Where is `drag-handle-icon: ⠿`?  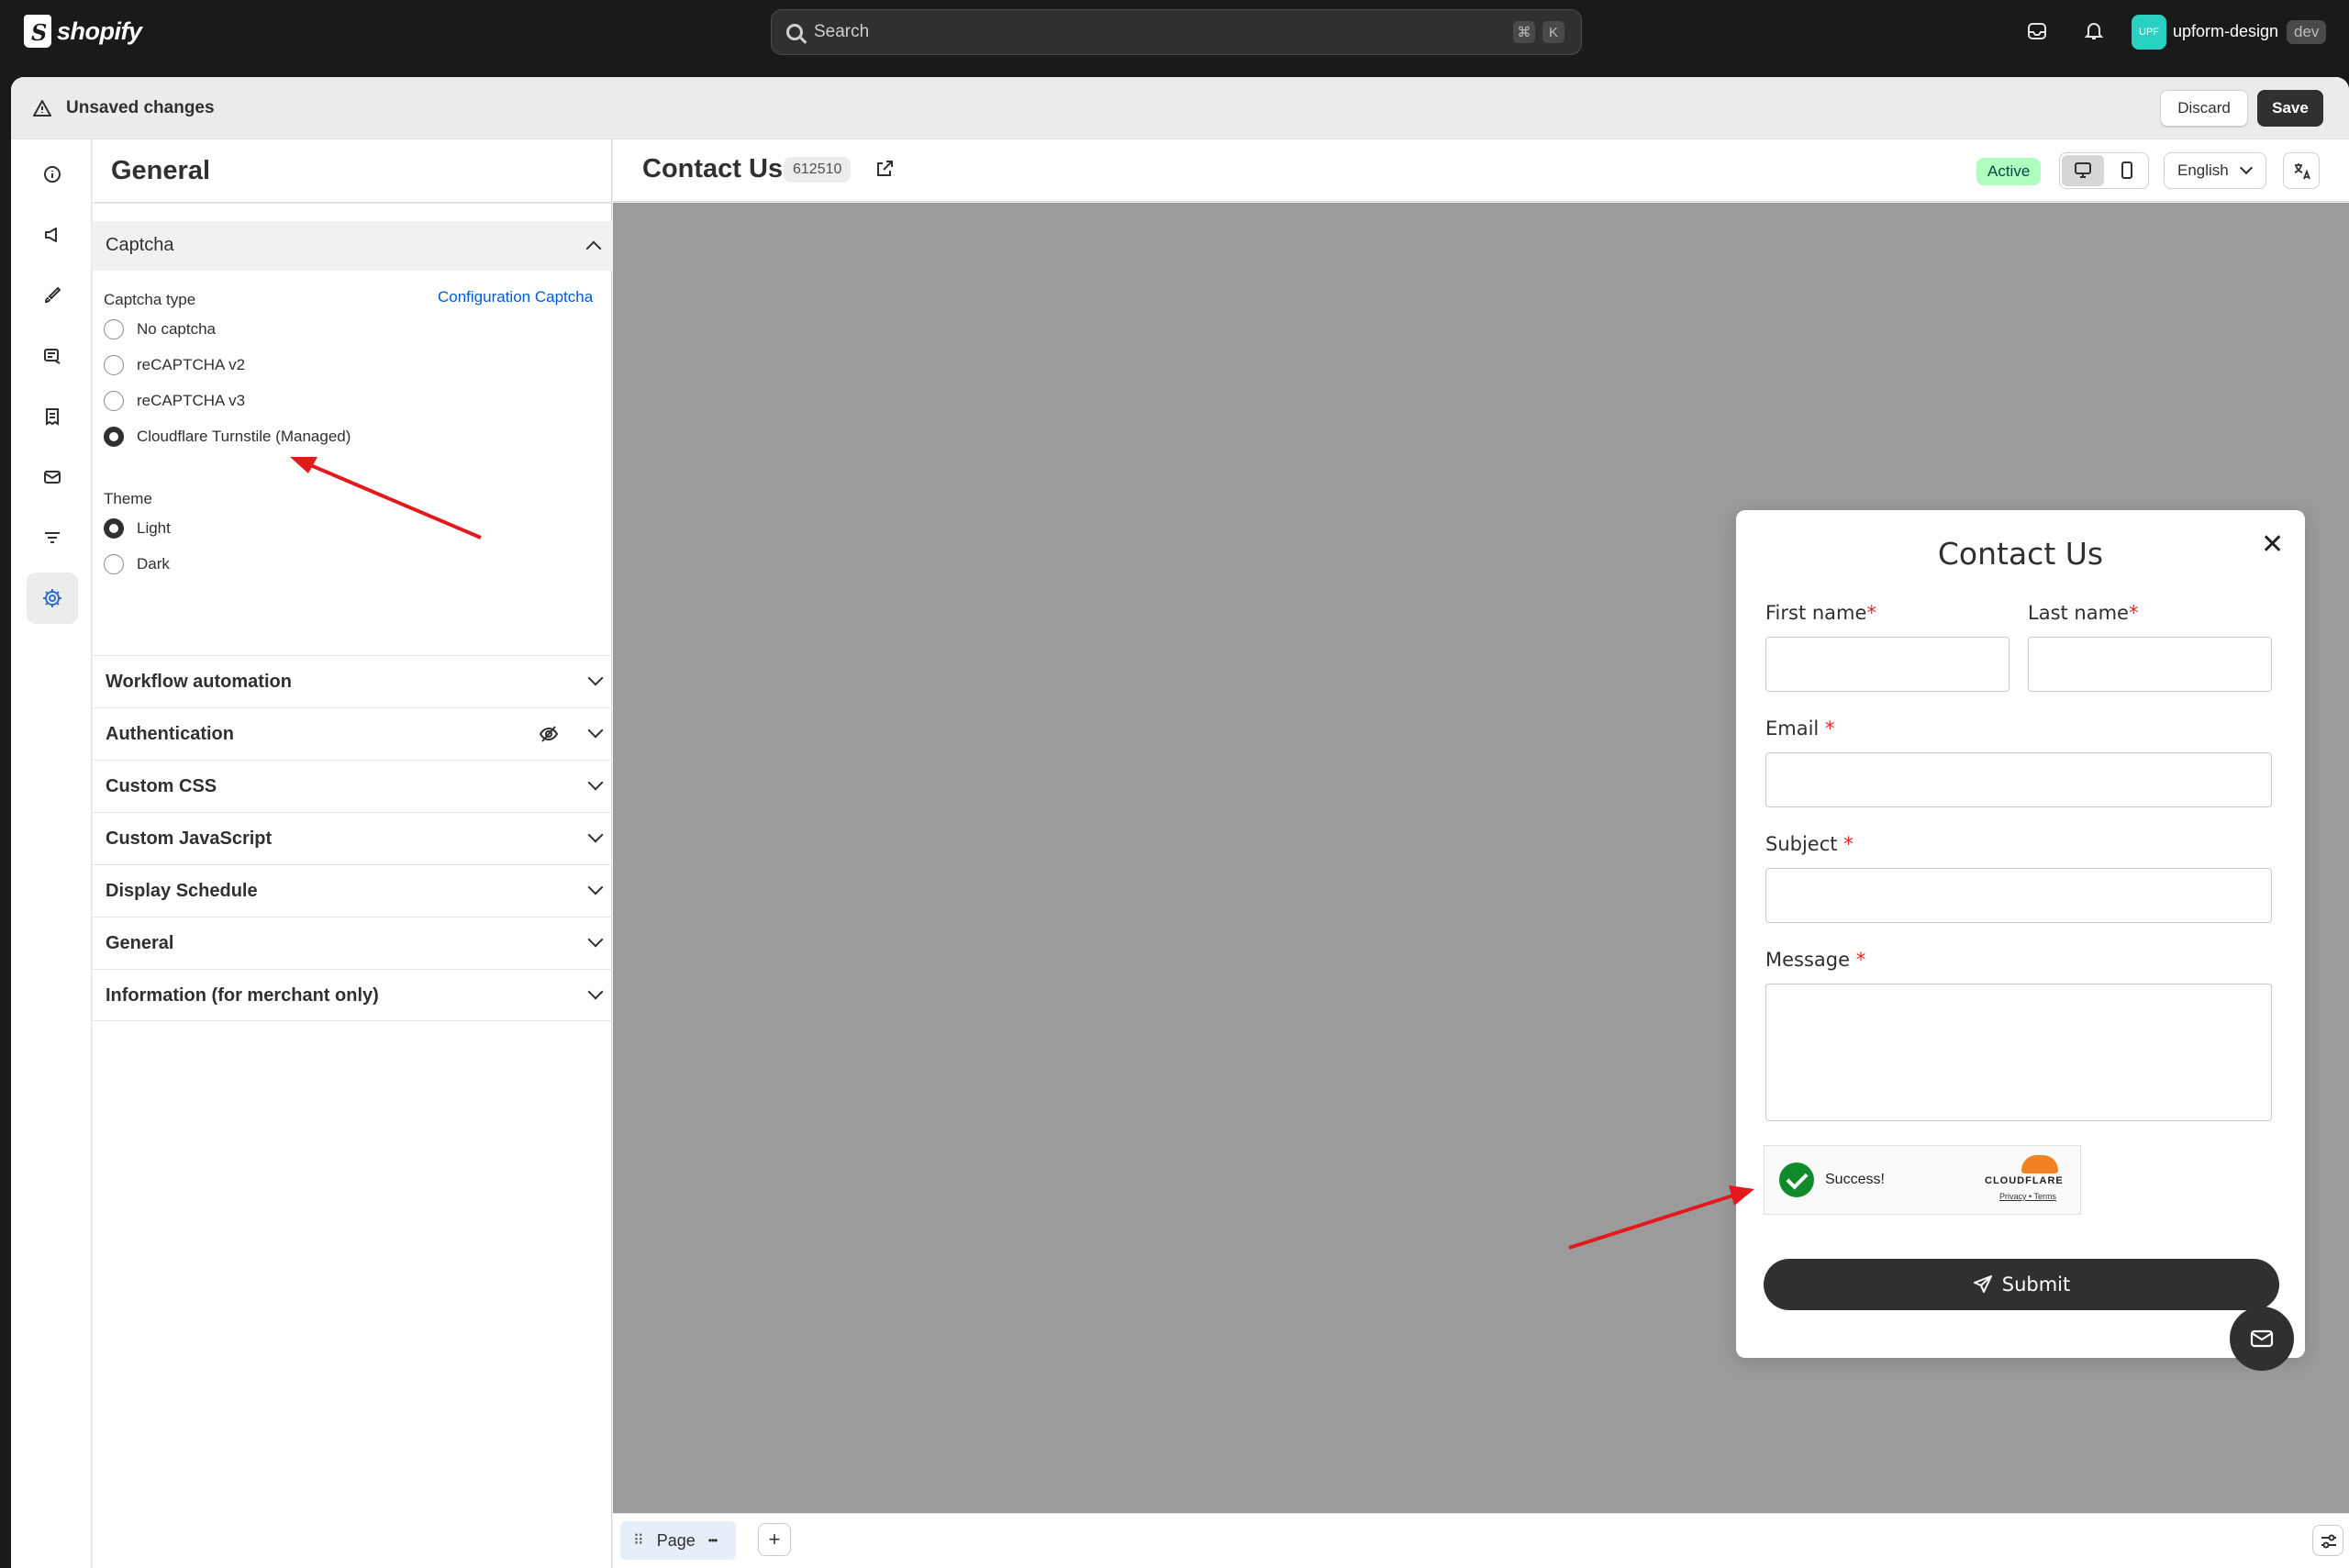 drag-handle-icon: ⠿ is located at coordinates (639, 1540).